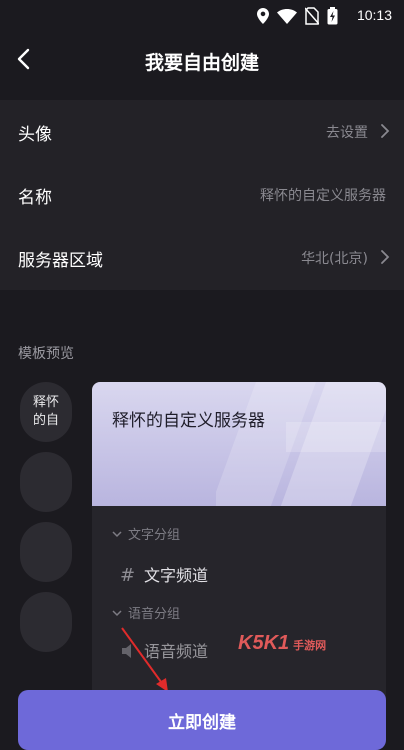 This screenshot has height=750, width=404. I want to click on header: 我要自由创建, so click(202, 60).